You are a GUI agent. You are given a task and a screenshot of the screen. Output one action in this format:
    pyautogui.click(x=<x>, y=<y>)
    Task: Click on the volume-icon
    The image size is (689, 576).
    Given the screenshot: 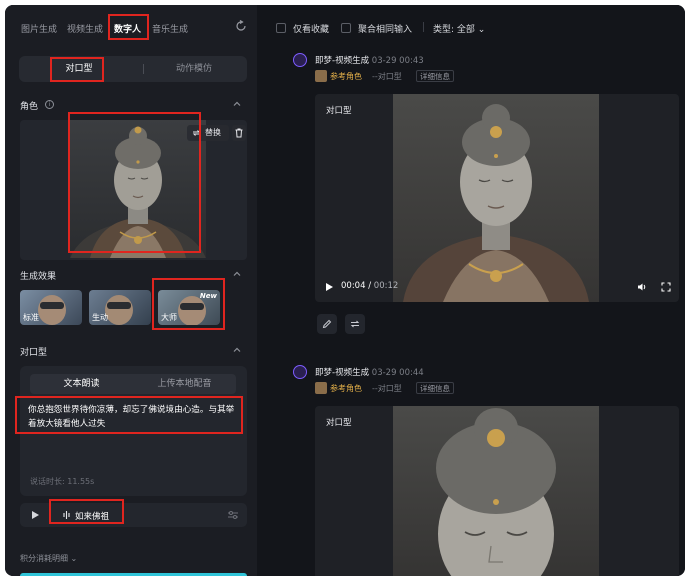 What is the action you would take?
    pyautogui.click(x=642, y=287)
    